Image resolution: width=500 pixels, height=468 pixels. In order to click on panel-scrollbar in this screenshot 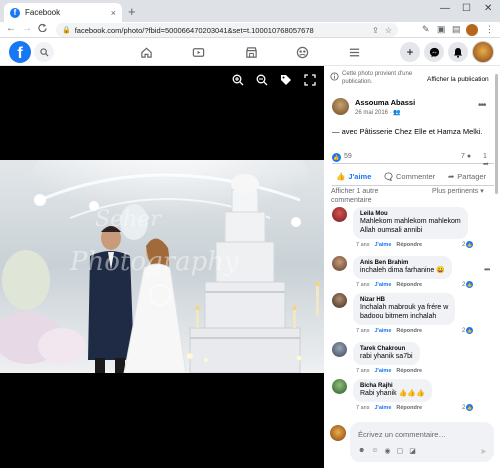, I will do `click(496, 134)`.